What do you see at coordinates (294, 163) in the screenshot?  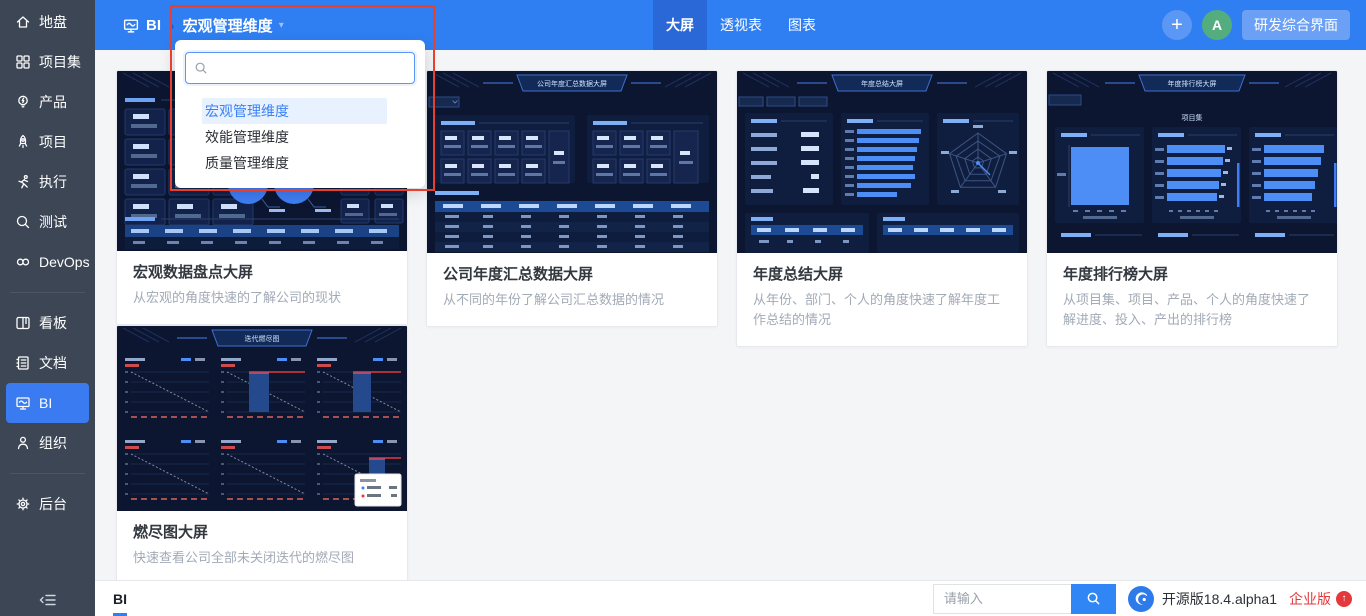 I see `dropdown-option-quality: 质量管理维度` at bounding box center [294, 163].